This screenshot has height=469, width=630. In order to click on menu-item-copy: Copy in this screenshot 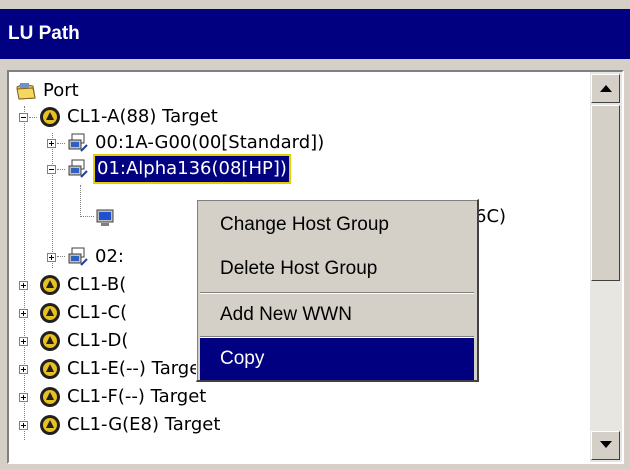, I will do `click(337, 359)`.